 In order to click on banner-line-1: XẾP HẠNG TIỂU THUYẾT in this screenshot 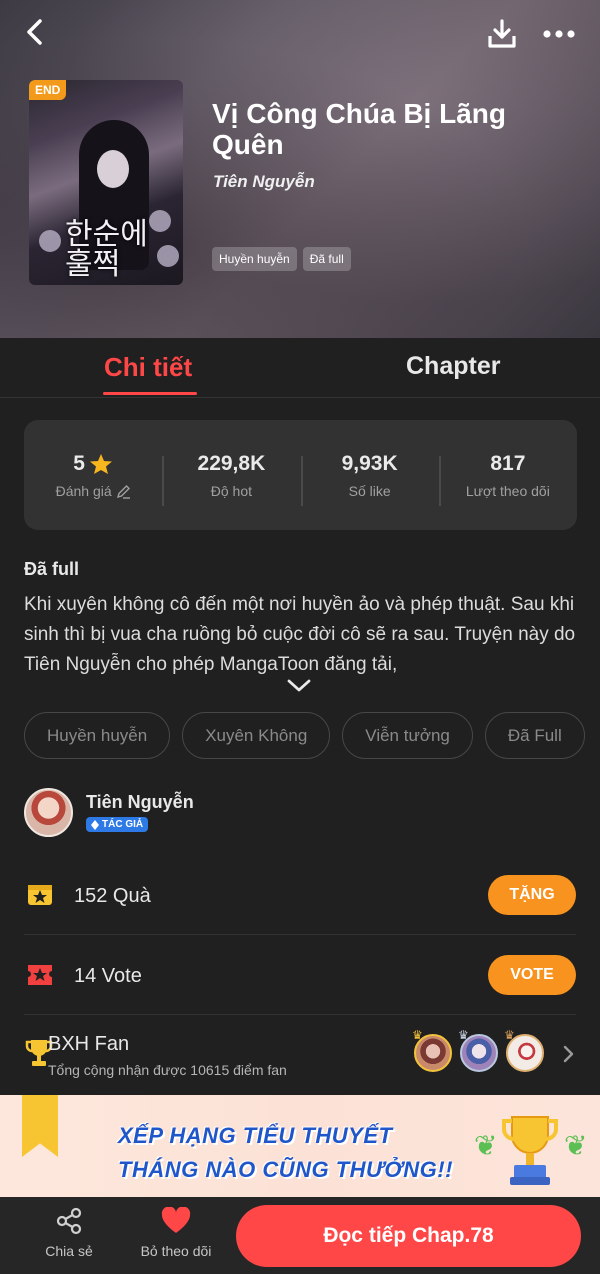, I will do `click(255, 1135)`.